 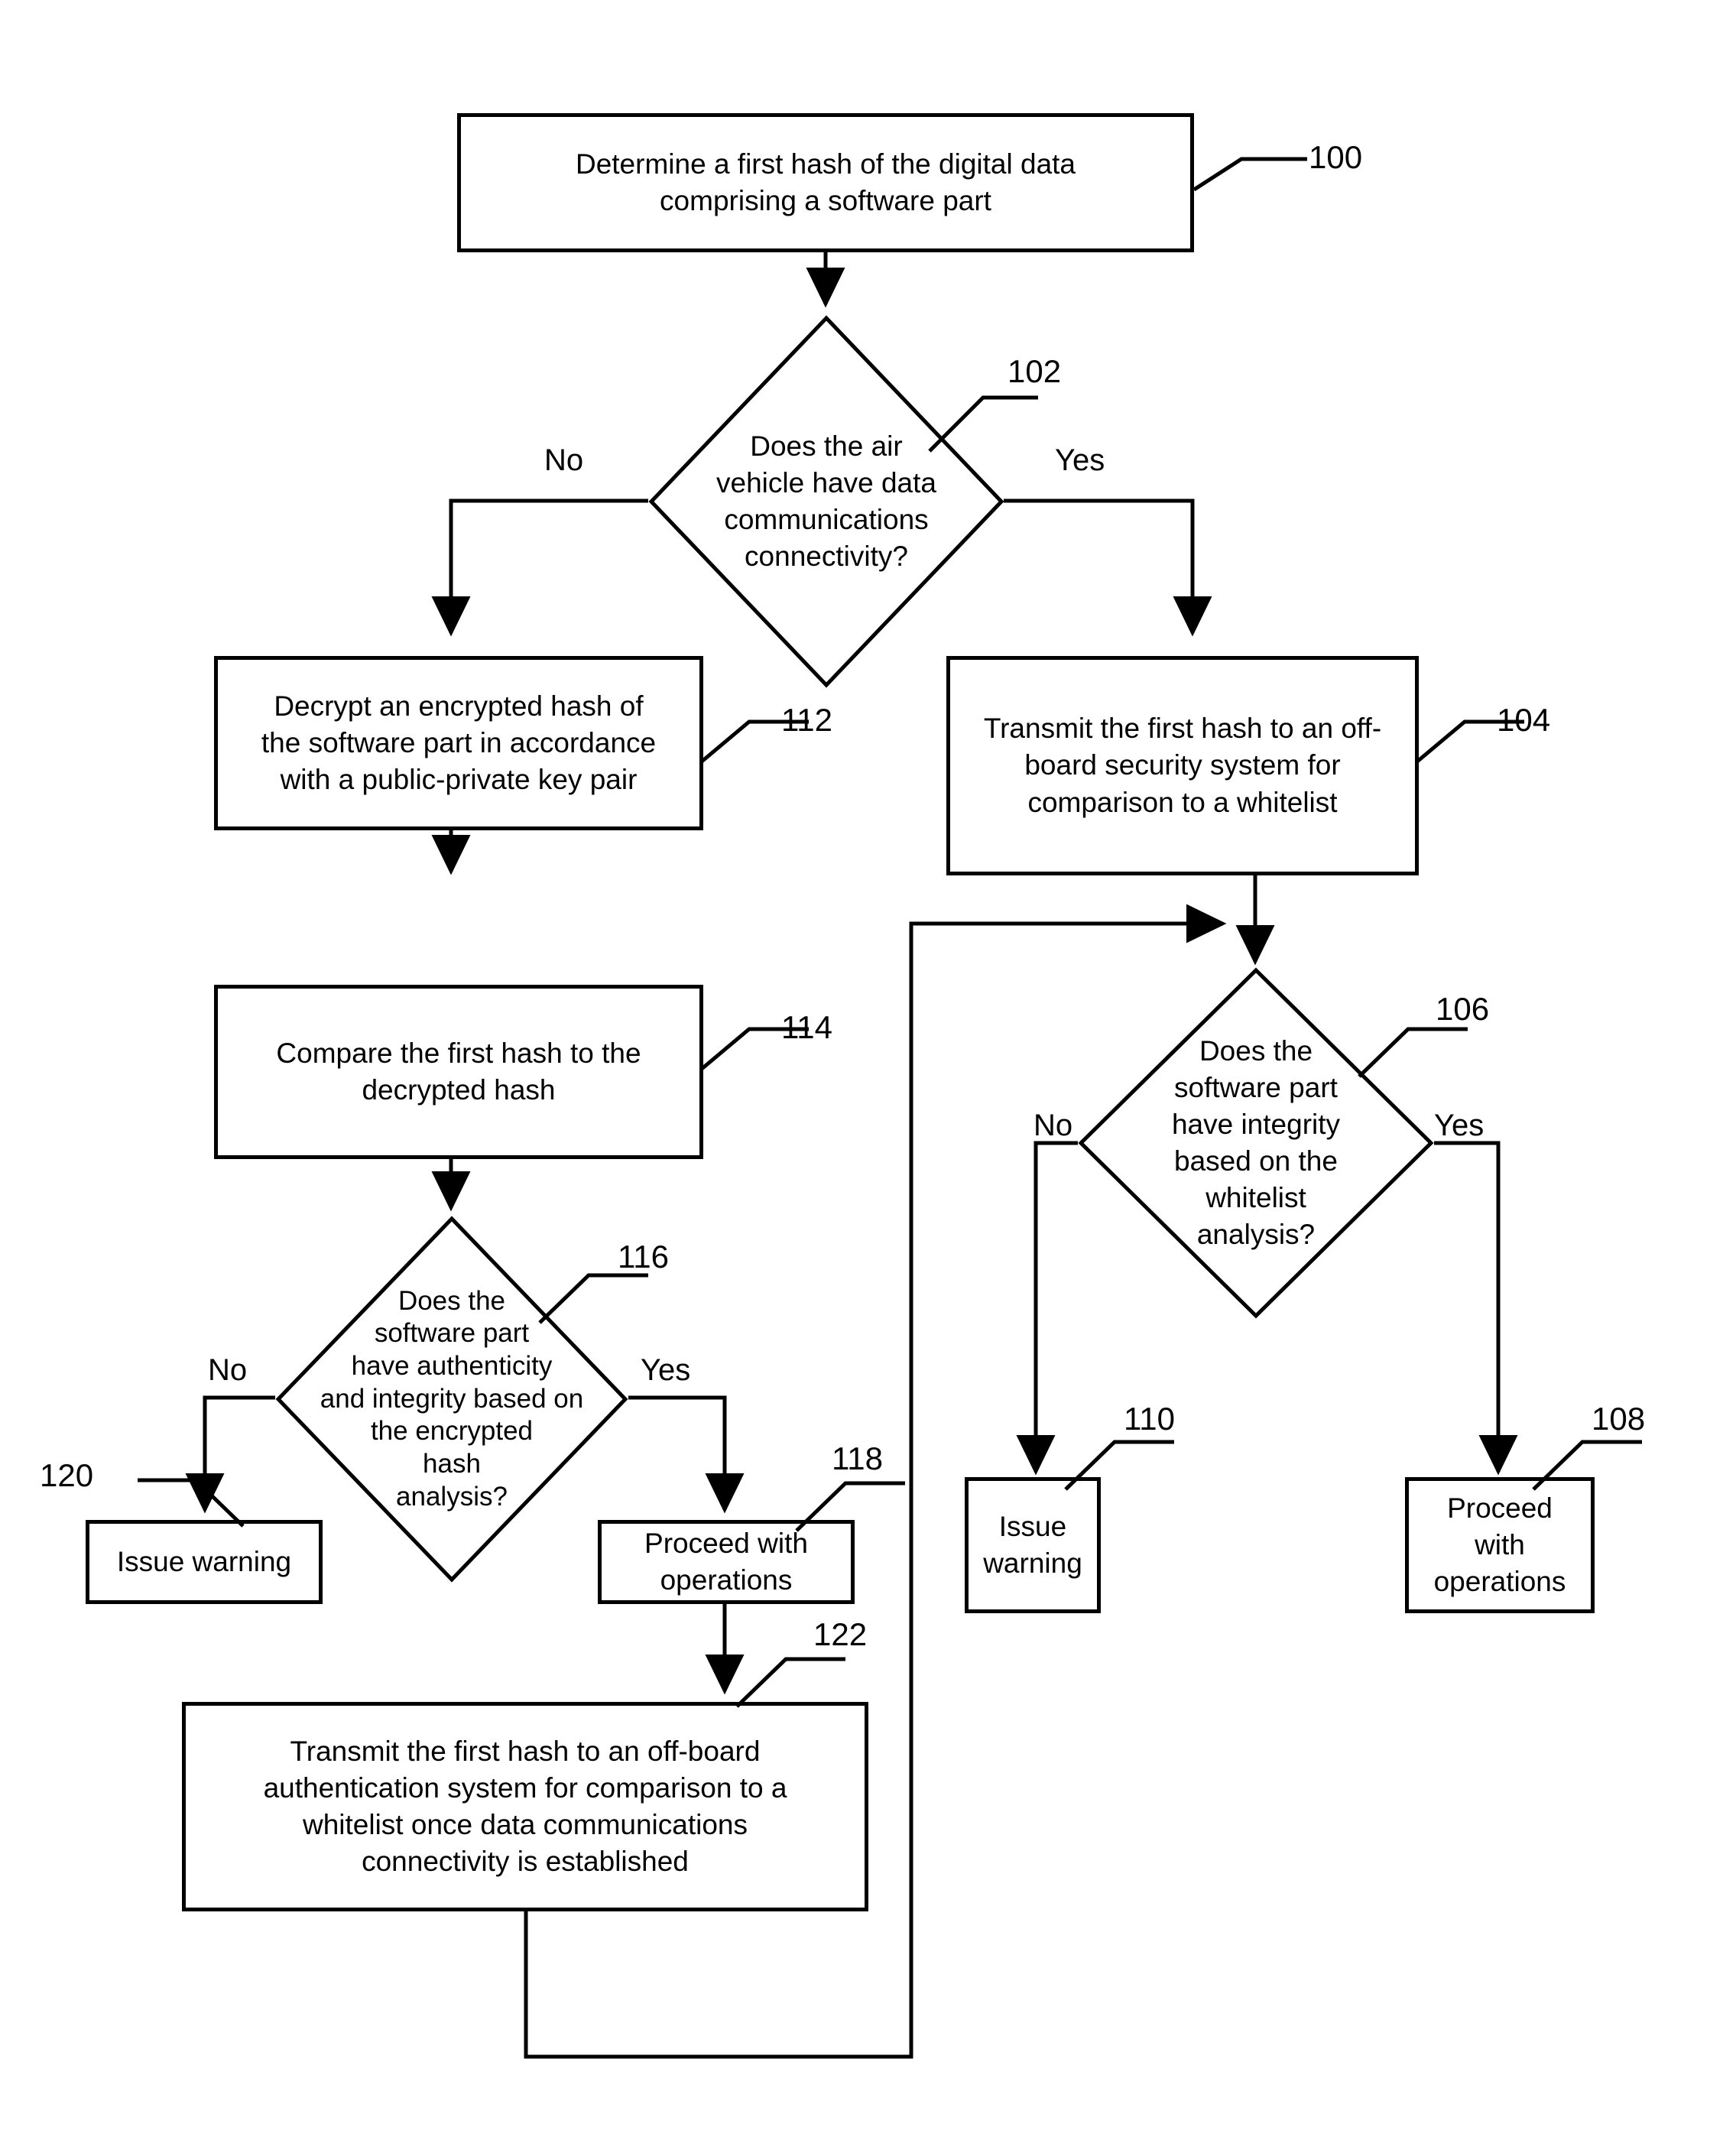 What do you see at coordinates (806, 720) in the screenshot?
I see `ref-label-112: 112` at bounding box center [806, 720].